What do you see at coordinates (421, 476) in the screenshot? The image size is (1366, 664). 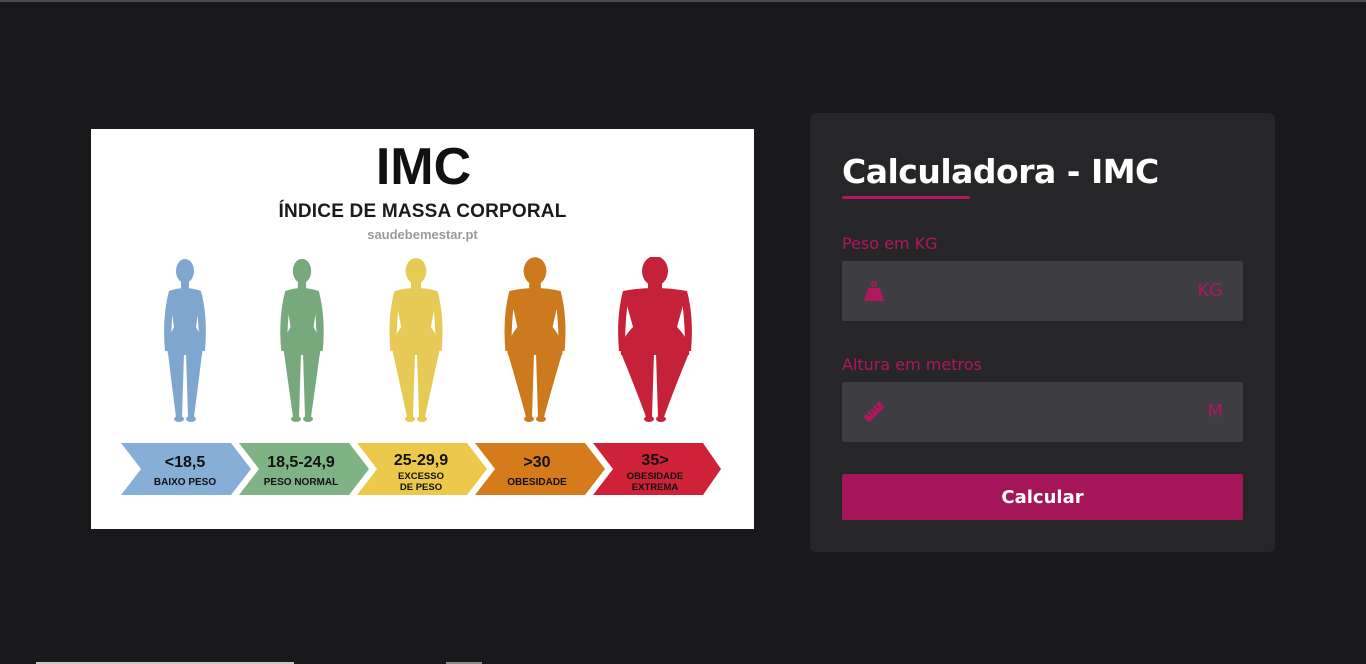 I see `category-label: EXCESSO` at bounding box center [421, 476].